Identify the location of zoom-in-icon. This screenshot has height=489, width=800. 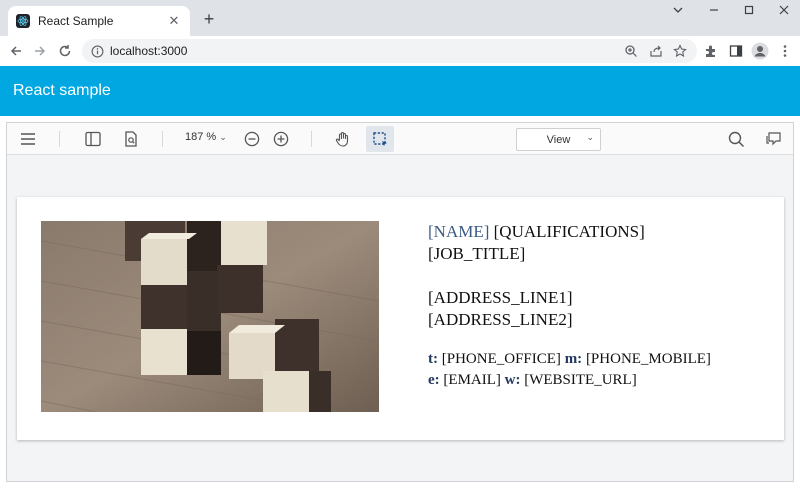
(281, 139).